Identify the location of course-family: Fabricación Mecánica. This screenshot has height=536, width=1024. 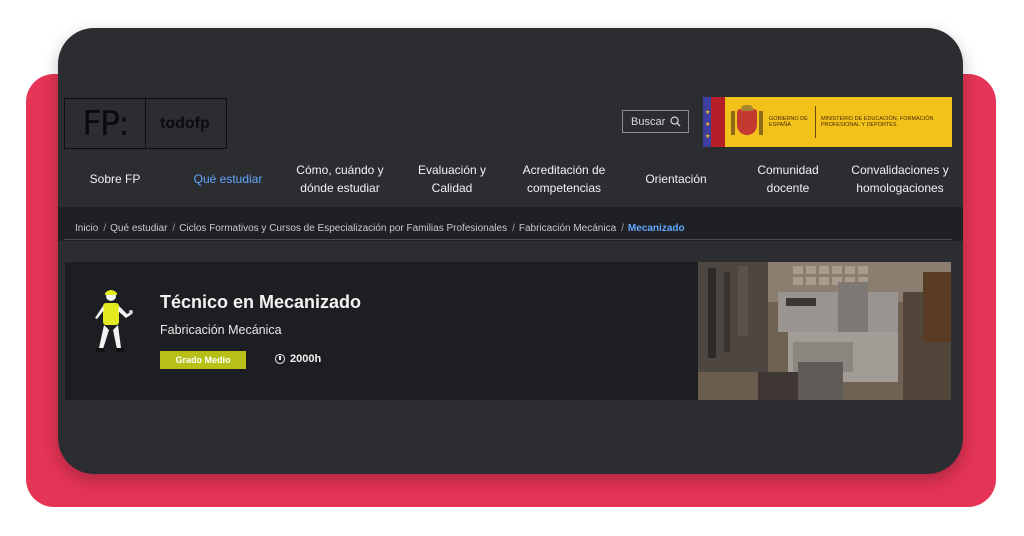
(221, 330).